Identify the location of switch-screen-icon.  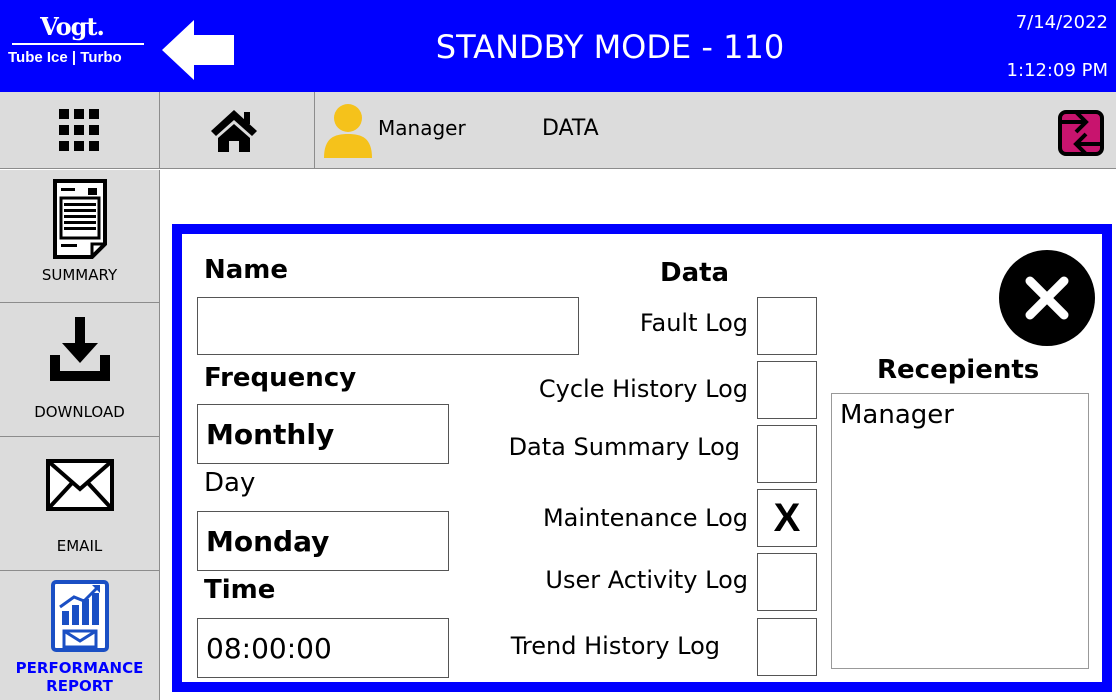
(1081, 133).